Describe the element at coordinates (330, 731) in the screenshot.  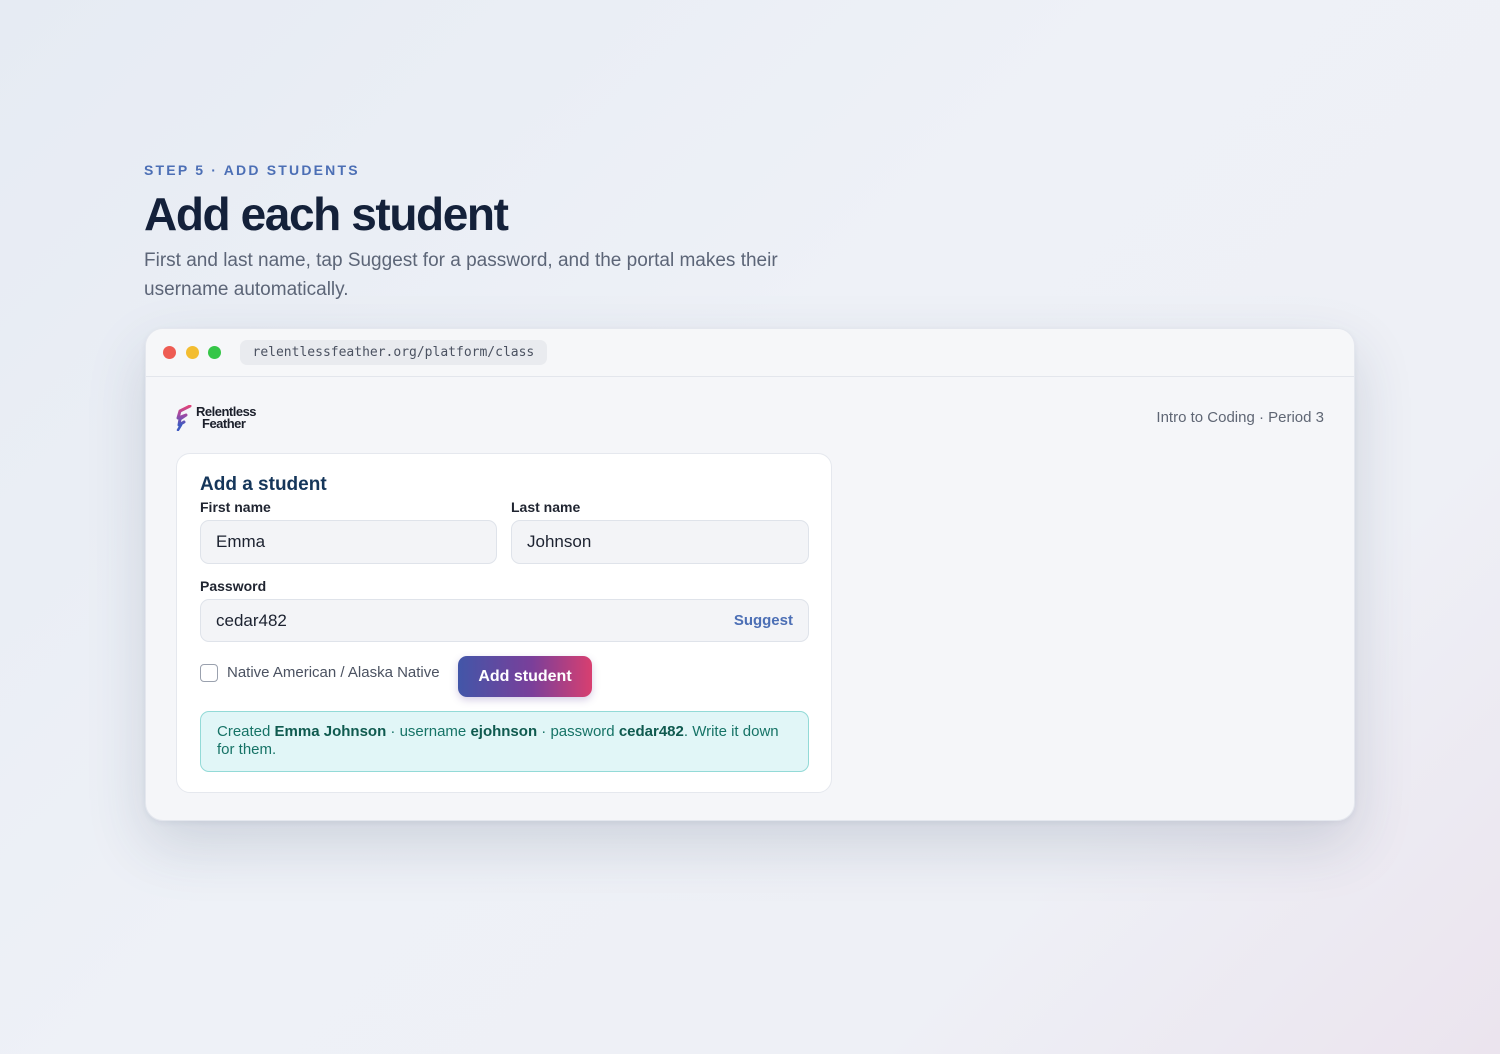
I see `notice-student-name: Emma Johnson` at that location.